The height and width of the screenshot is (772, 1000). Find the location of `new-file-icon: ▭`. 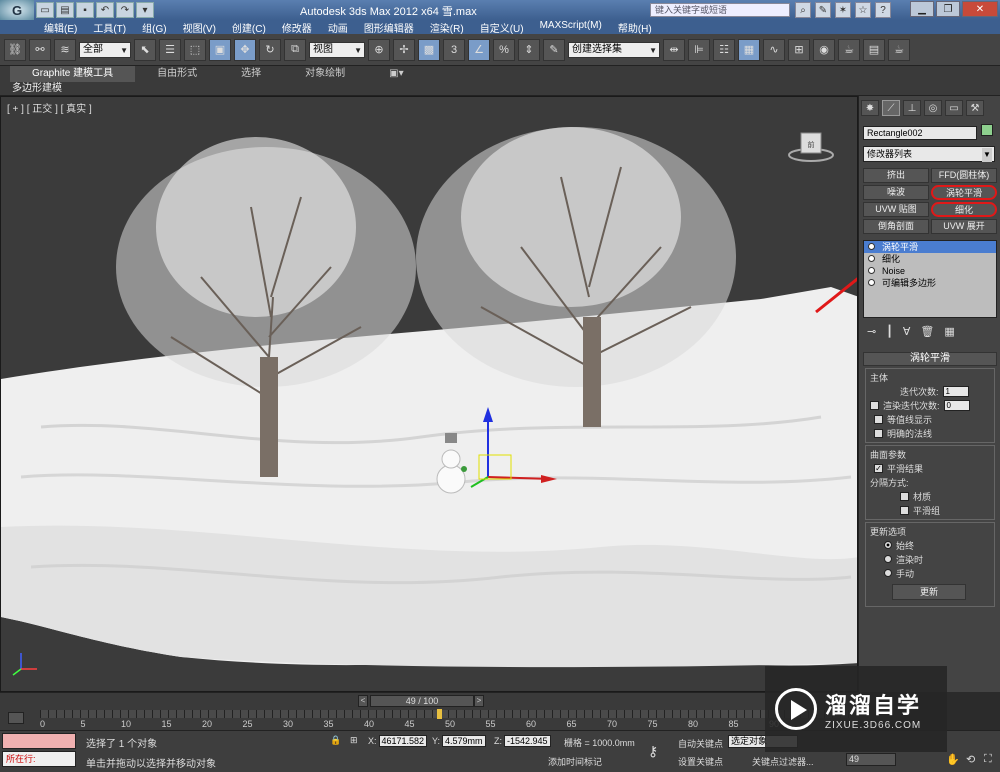

new-file-icon: ▭ is located at coordinates (45, 10).